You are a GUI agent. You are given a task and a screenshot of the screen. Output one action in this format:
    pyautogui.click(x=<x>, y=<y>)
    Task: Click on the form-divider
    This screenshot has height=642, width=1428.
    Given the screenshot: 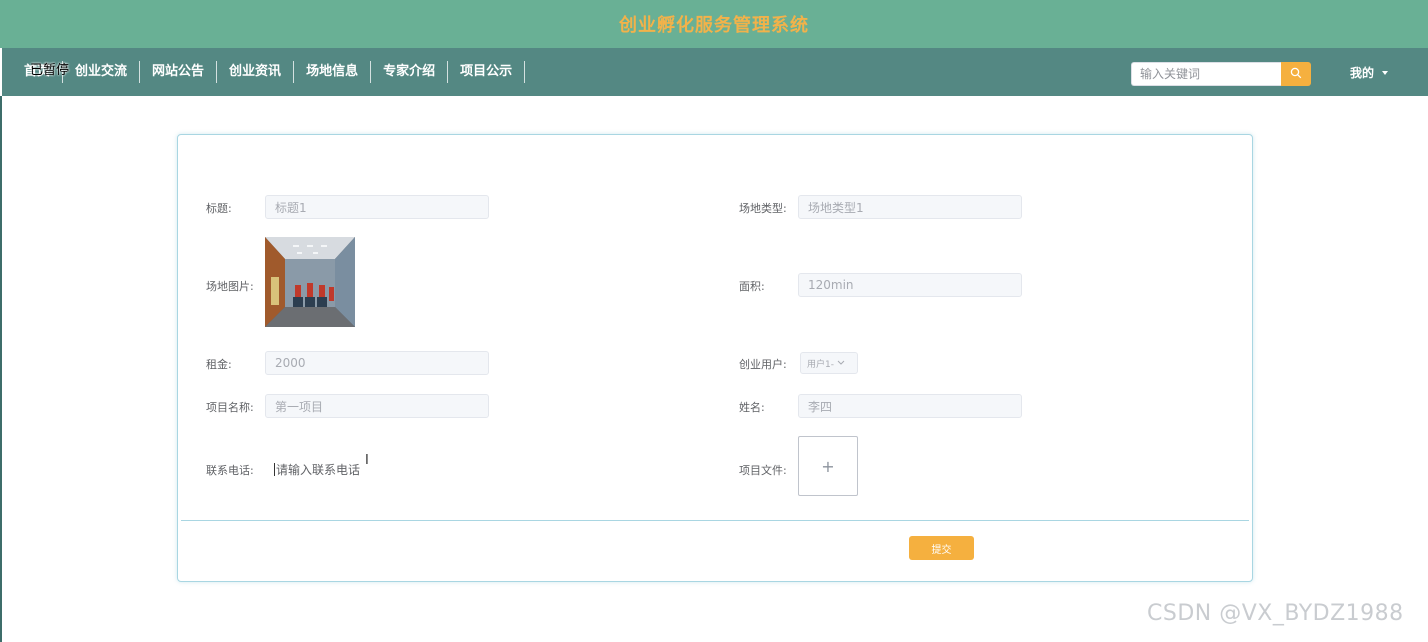 What is the action you would take?
    pyautogui.click(x=715, y=520)
    